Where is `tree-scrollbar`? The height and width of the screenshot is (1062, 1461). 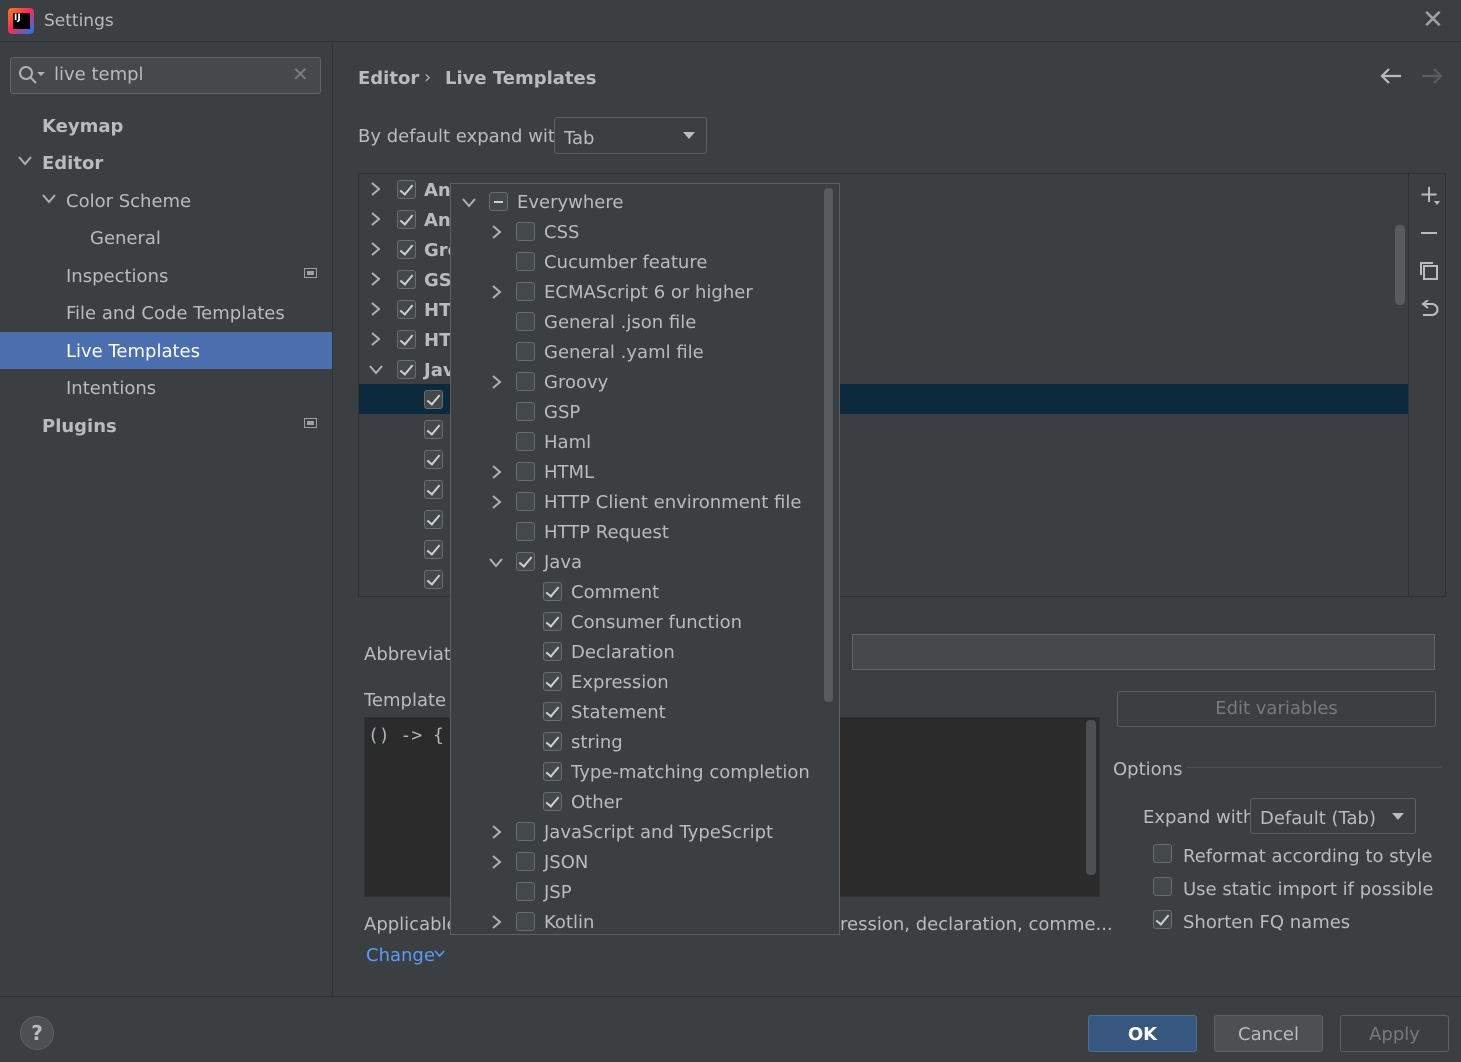 tree-scrollbar is located at coordinates (1400, 265).